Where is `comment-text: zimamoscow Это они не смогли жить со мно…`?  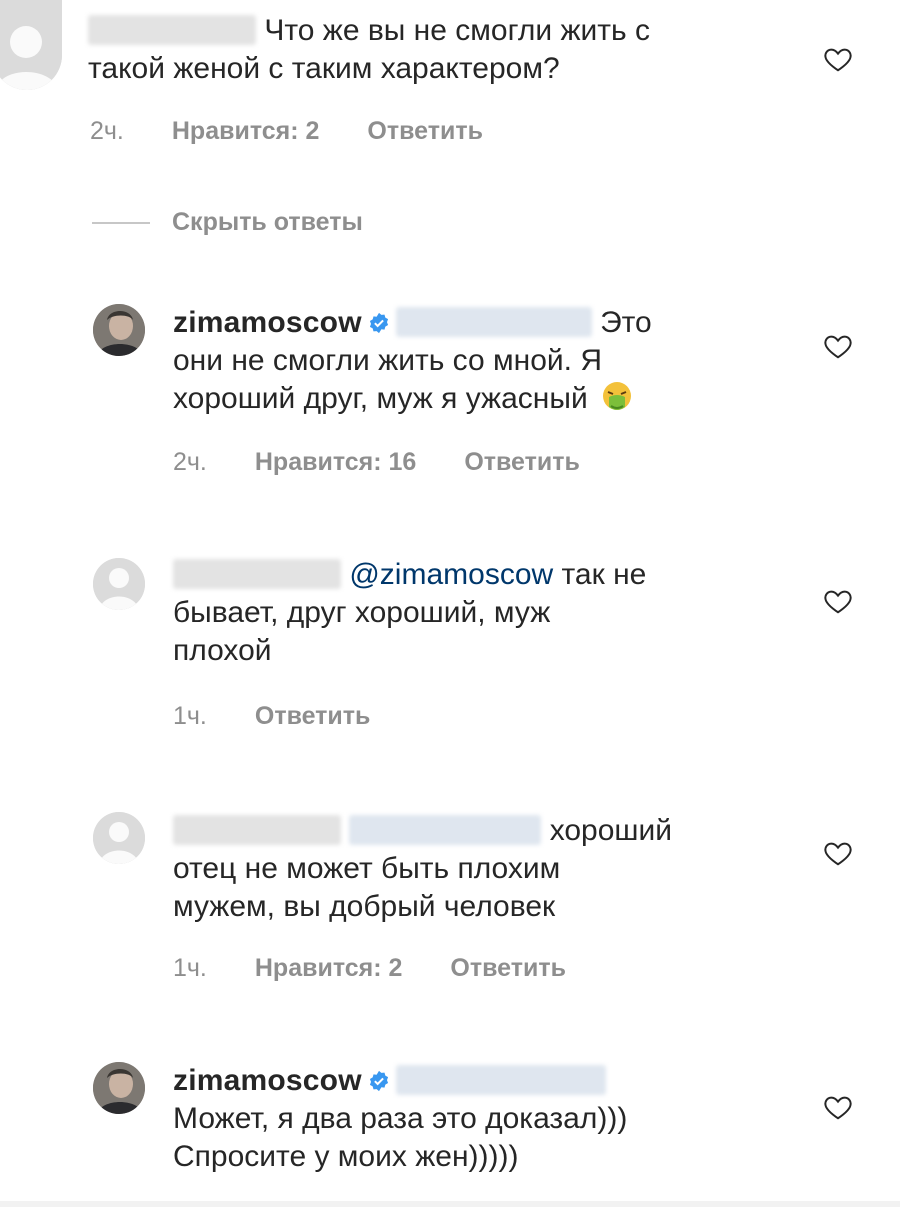 comment-text: zimamoscow Это они не смогли жить со мно… is located at coordinates (412, 360).